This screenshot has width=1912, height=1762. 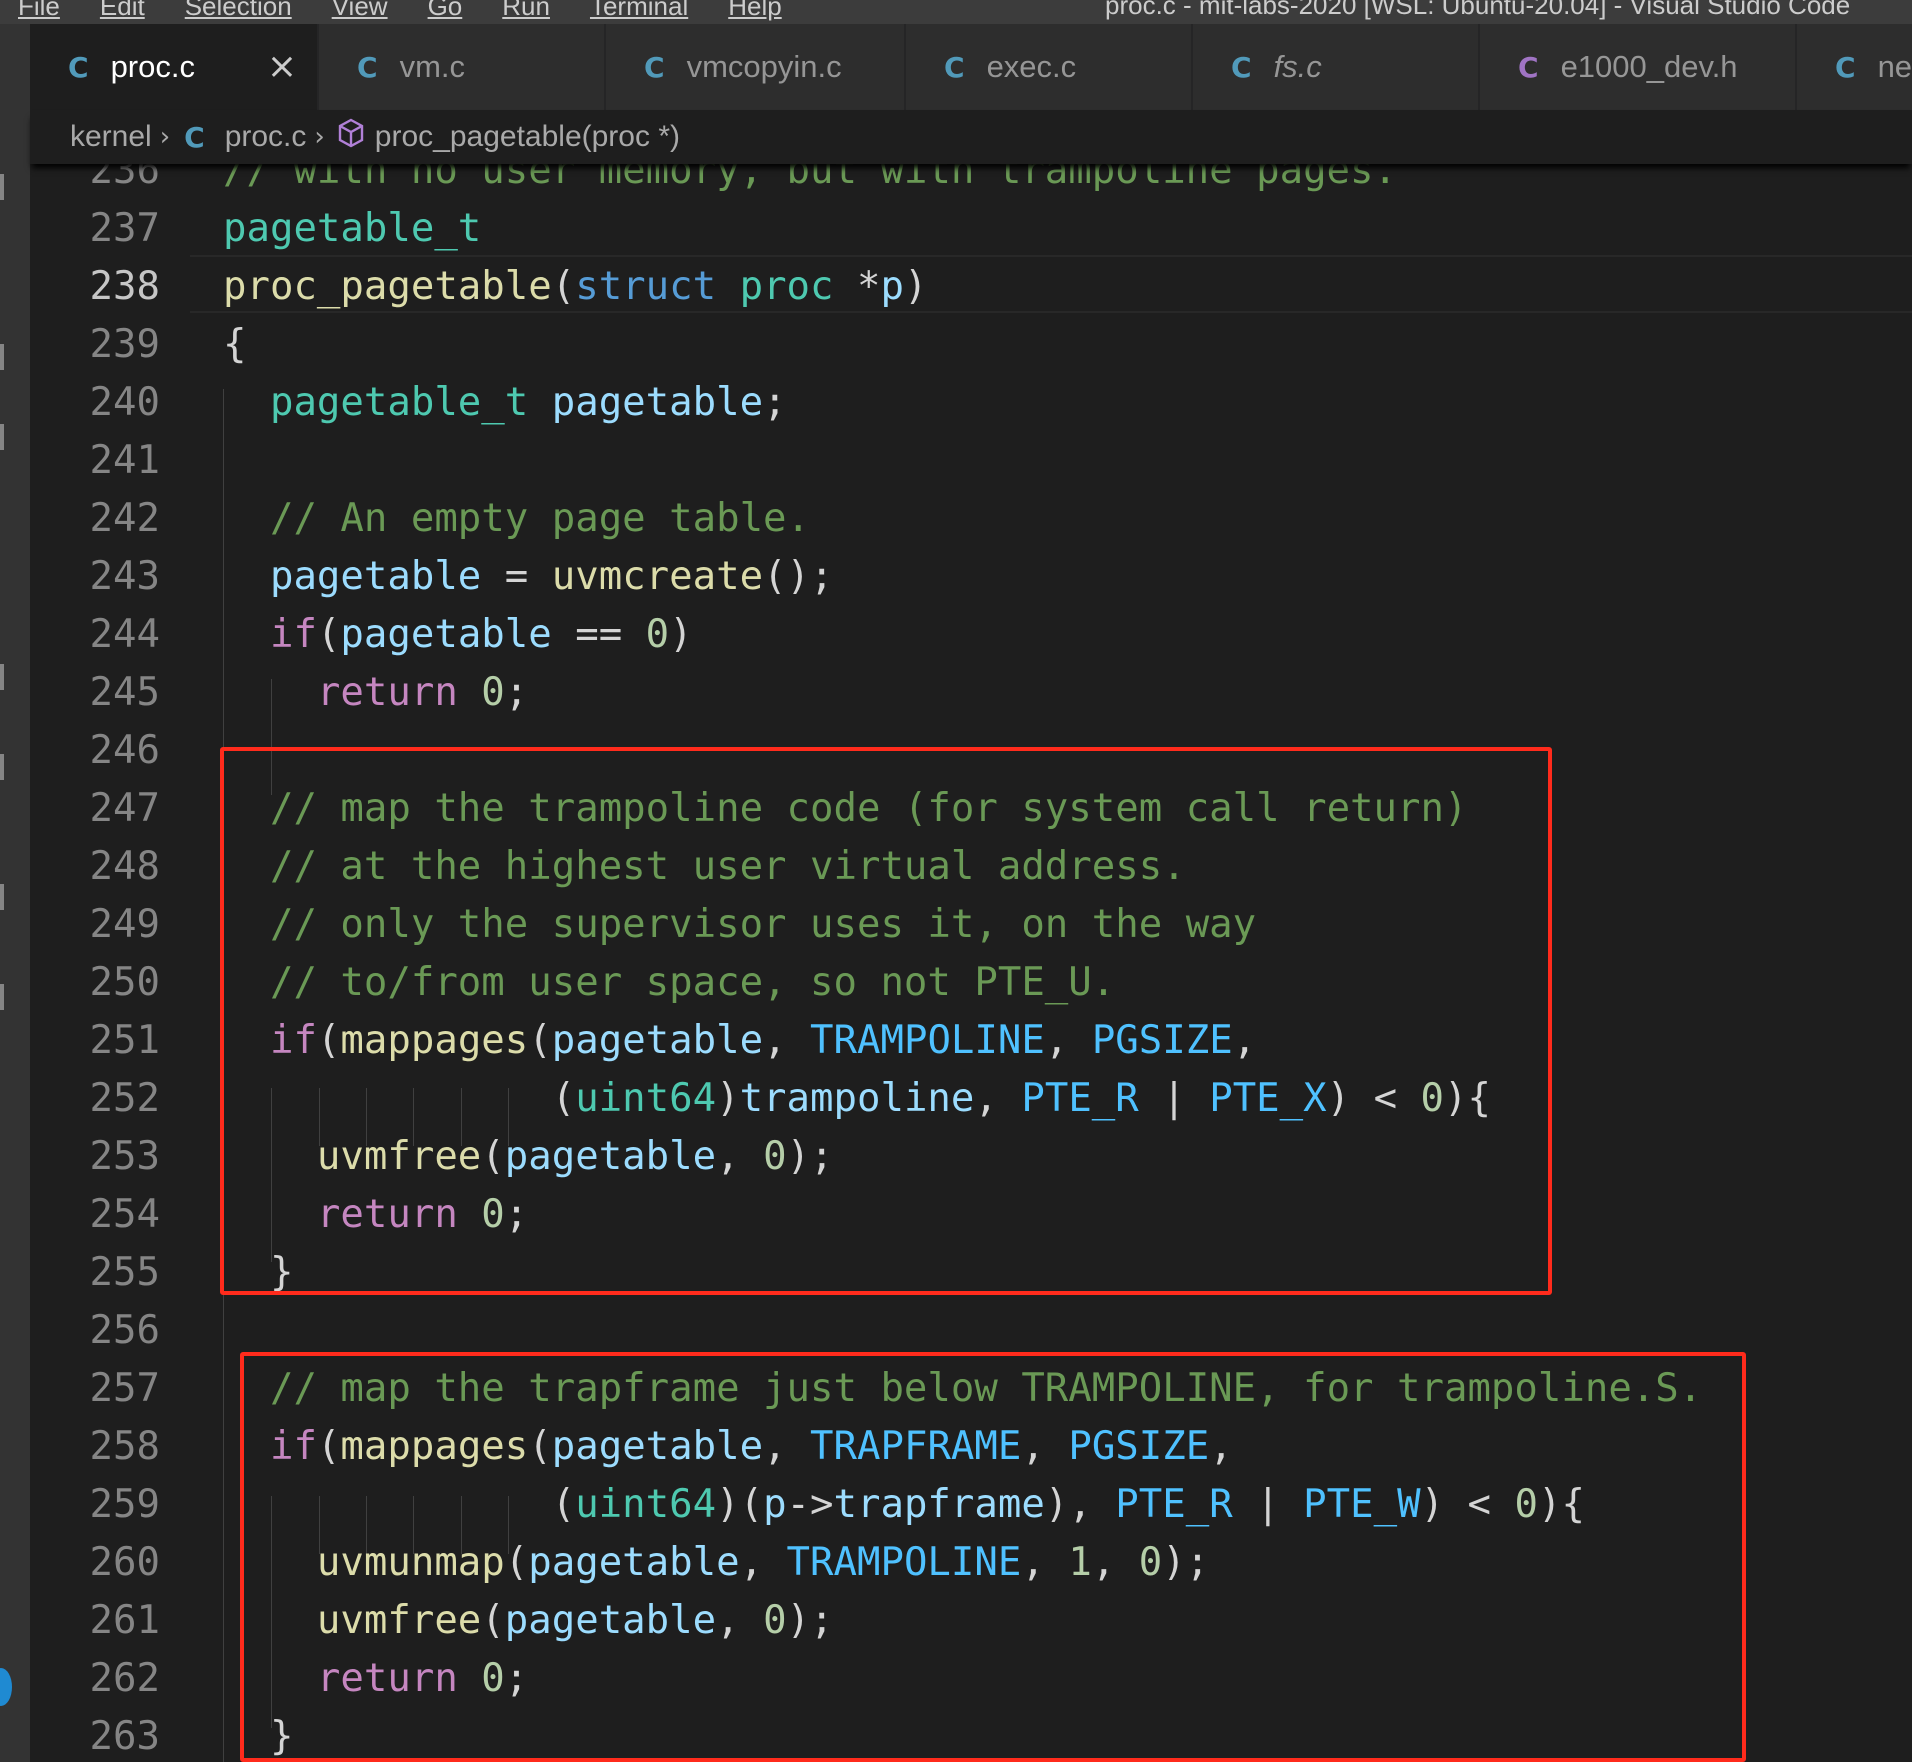 I want to click on line-number: 244, so click(x=124, y=634).